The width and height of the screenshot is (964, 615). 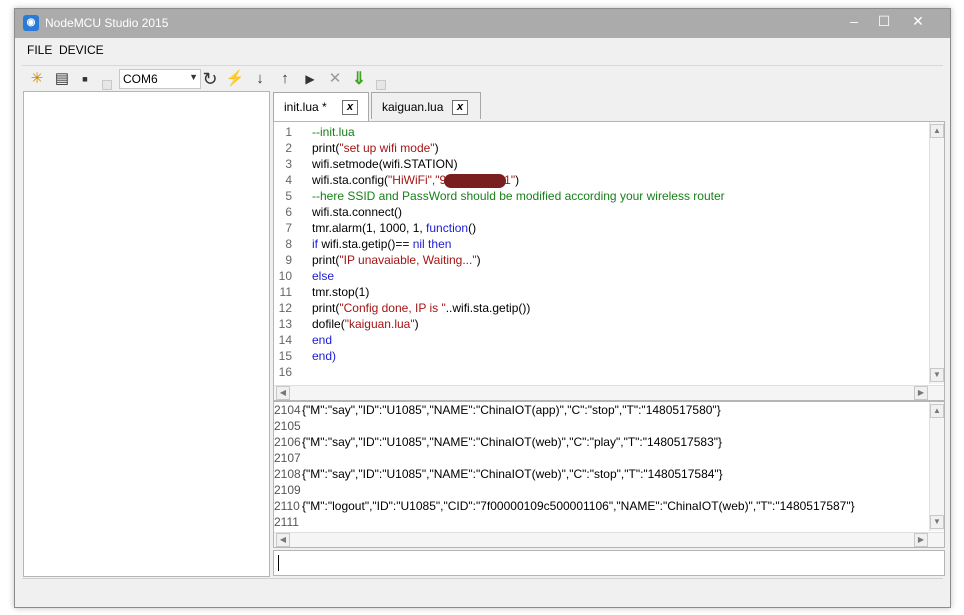 What do you see at coordinates (285, 79) in the screenshot?
I see `upload-icon: ↑` at bounding box center [285, 79].